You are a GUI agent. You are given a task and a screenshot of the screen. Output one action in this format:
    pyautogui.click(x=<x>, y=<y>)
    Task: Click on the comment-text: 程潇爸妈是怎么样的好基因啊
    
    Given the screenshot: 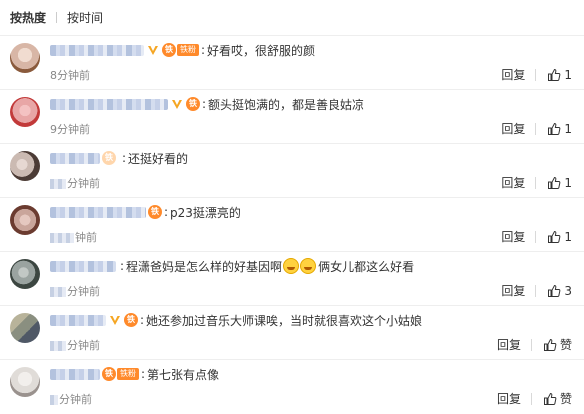 What is the action you would take?
    pyautogui.click(x=204, y=266)
    